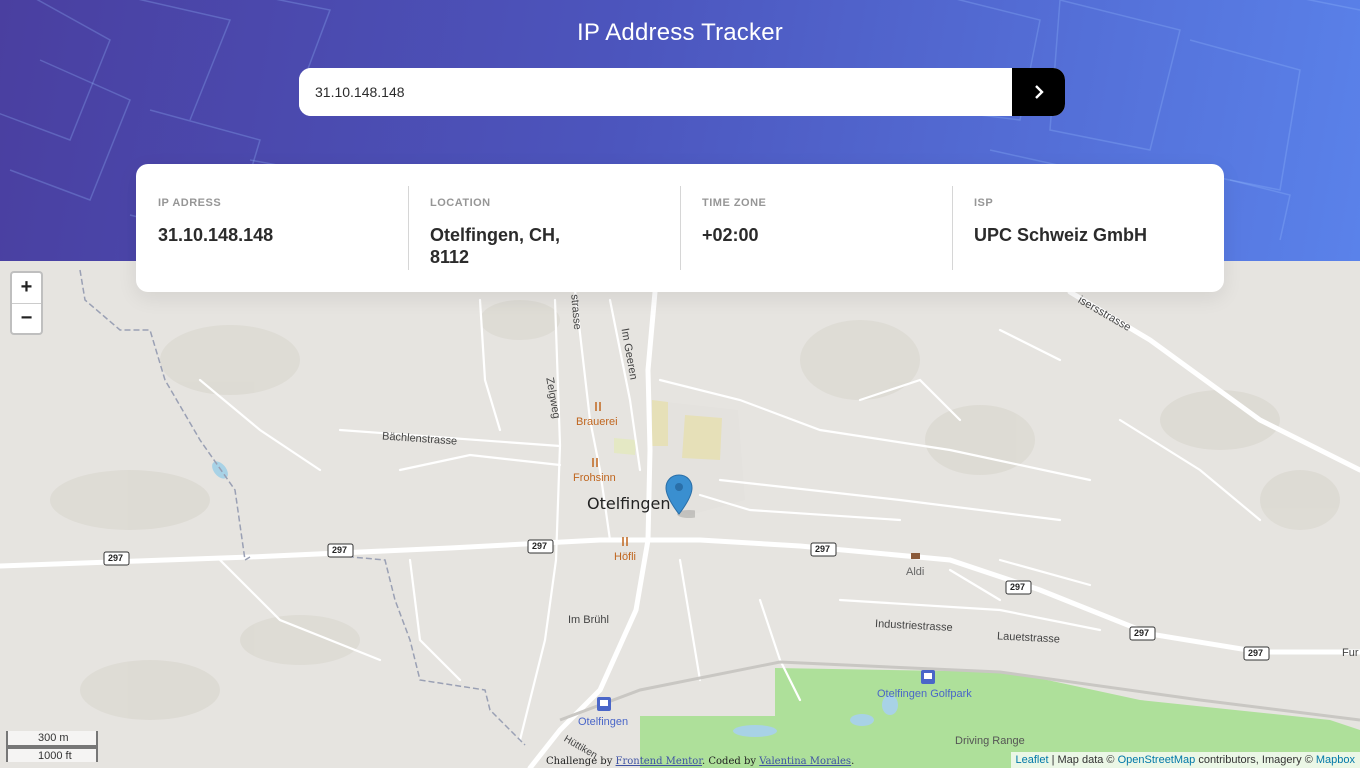 Image resolution: width=1360 pixels, height=768 pixels. Describe the element at coordinates (26, 288) in the screenshot. I see `zoom-in-button: +` at that location.